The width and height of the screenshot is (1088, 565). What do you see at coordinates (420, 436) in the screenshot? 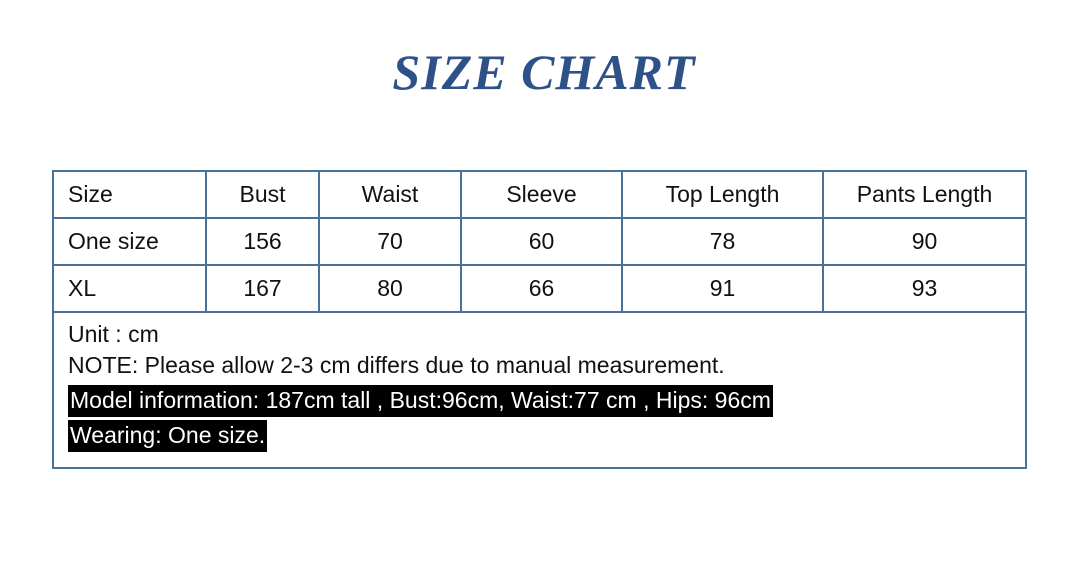
I see `note-wearing-line: Wearing: One size.` at bounding box center [420, 436].